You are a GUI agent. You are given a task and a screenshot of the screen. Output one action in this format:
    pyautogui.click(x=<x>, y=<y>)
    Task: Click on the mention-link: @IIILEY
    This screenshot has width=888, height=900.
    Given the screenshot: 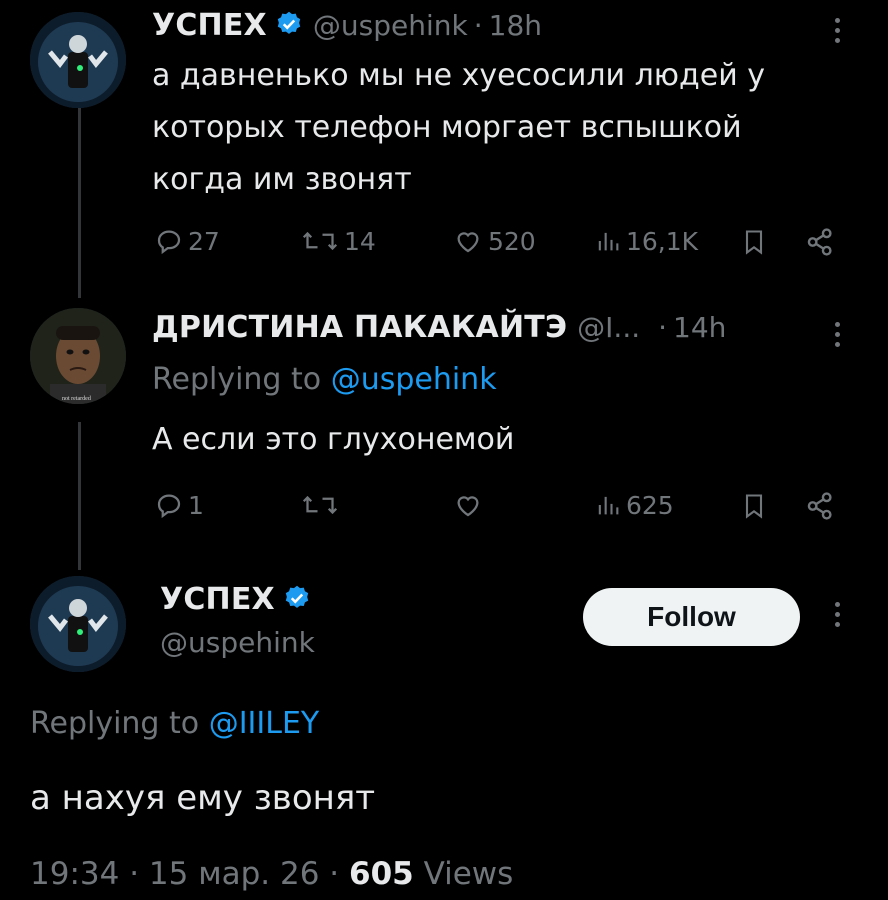 What is the action you would take?
    pyautogui.click(x=264, y=723)
    